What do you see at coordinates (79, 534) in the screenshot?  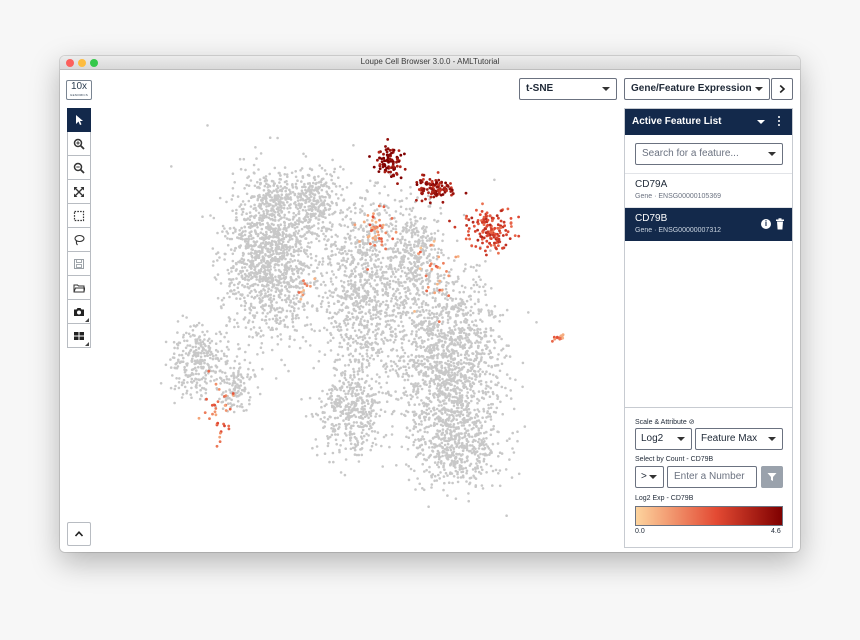 I see `collapse-button` at bounding box center [79, 534].